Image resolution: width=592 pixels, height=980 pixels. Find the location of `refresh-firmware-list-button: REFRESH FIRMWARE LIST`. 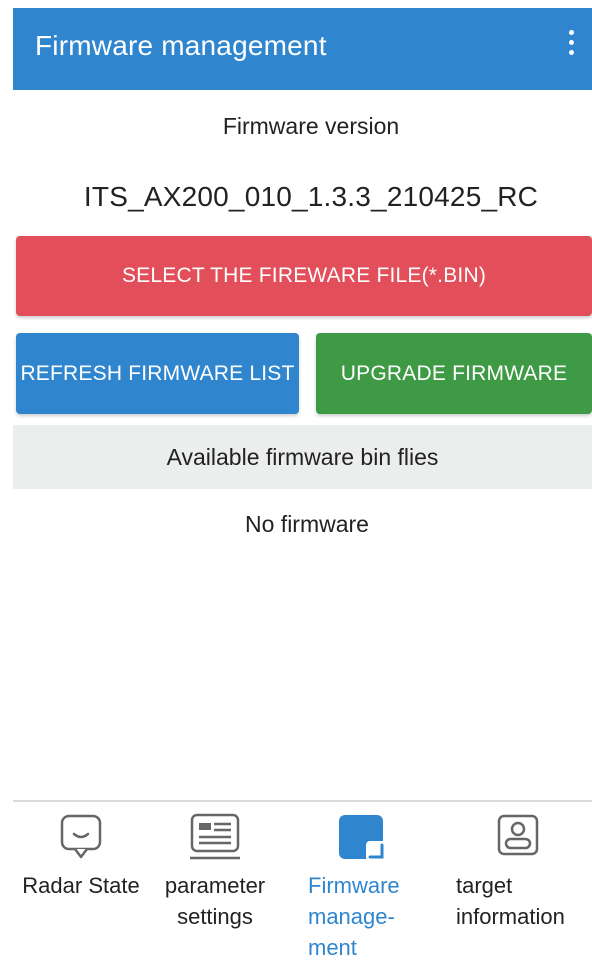

refresh-firmware-list-button: REFRESH FIRMWARE LIST is located at coordinates (157, 373).